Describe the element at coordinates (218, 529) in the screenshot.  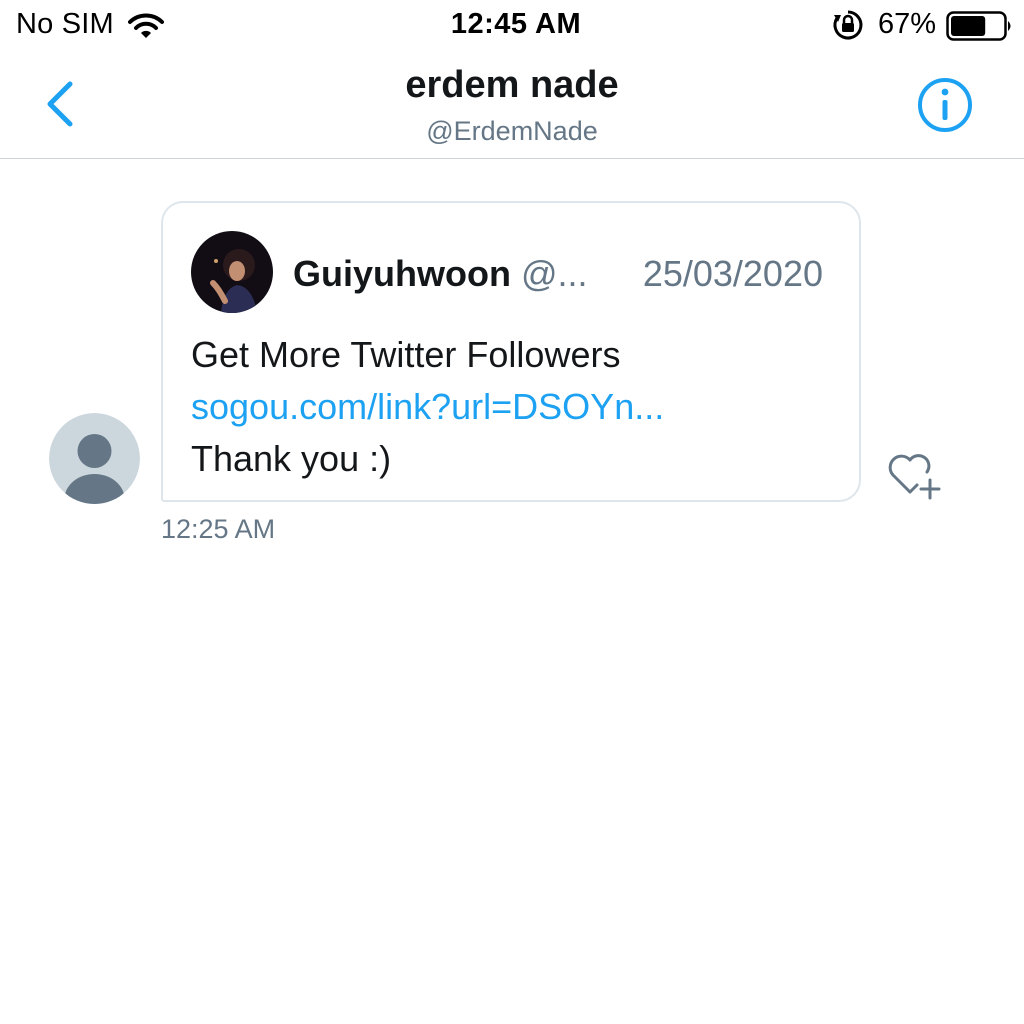
I see `message-timestamp: 12:25 AM` at that location.